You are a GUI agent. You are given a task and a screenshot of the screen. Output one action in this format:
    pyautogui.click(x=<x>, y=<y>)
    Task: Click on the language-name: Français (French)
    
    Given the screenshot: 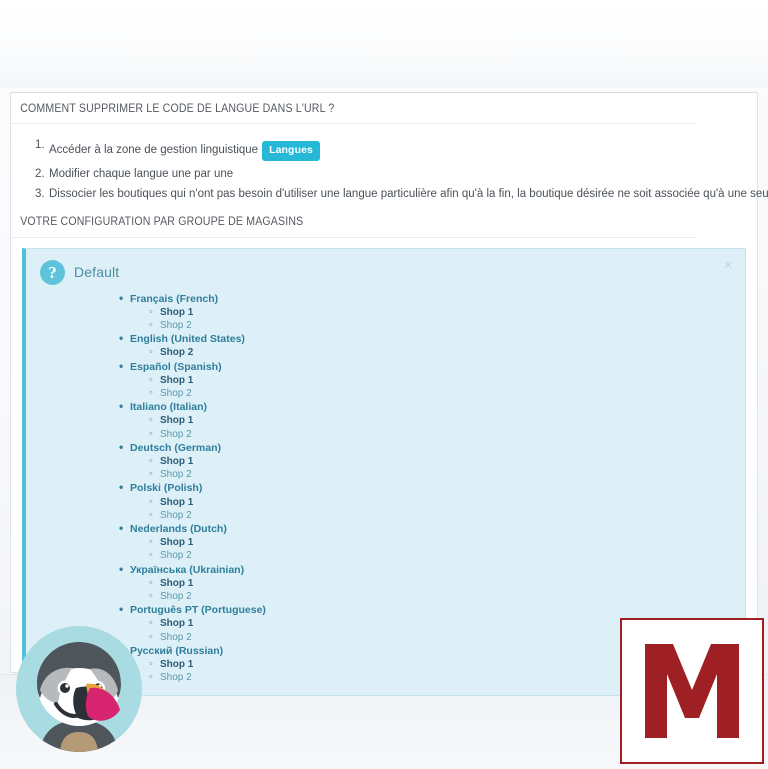 What is the action you would take?
    pyautogui.click(x=427, y=298)
    